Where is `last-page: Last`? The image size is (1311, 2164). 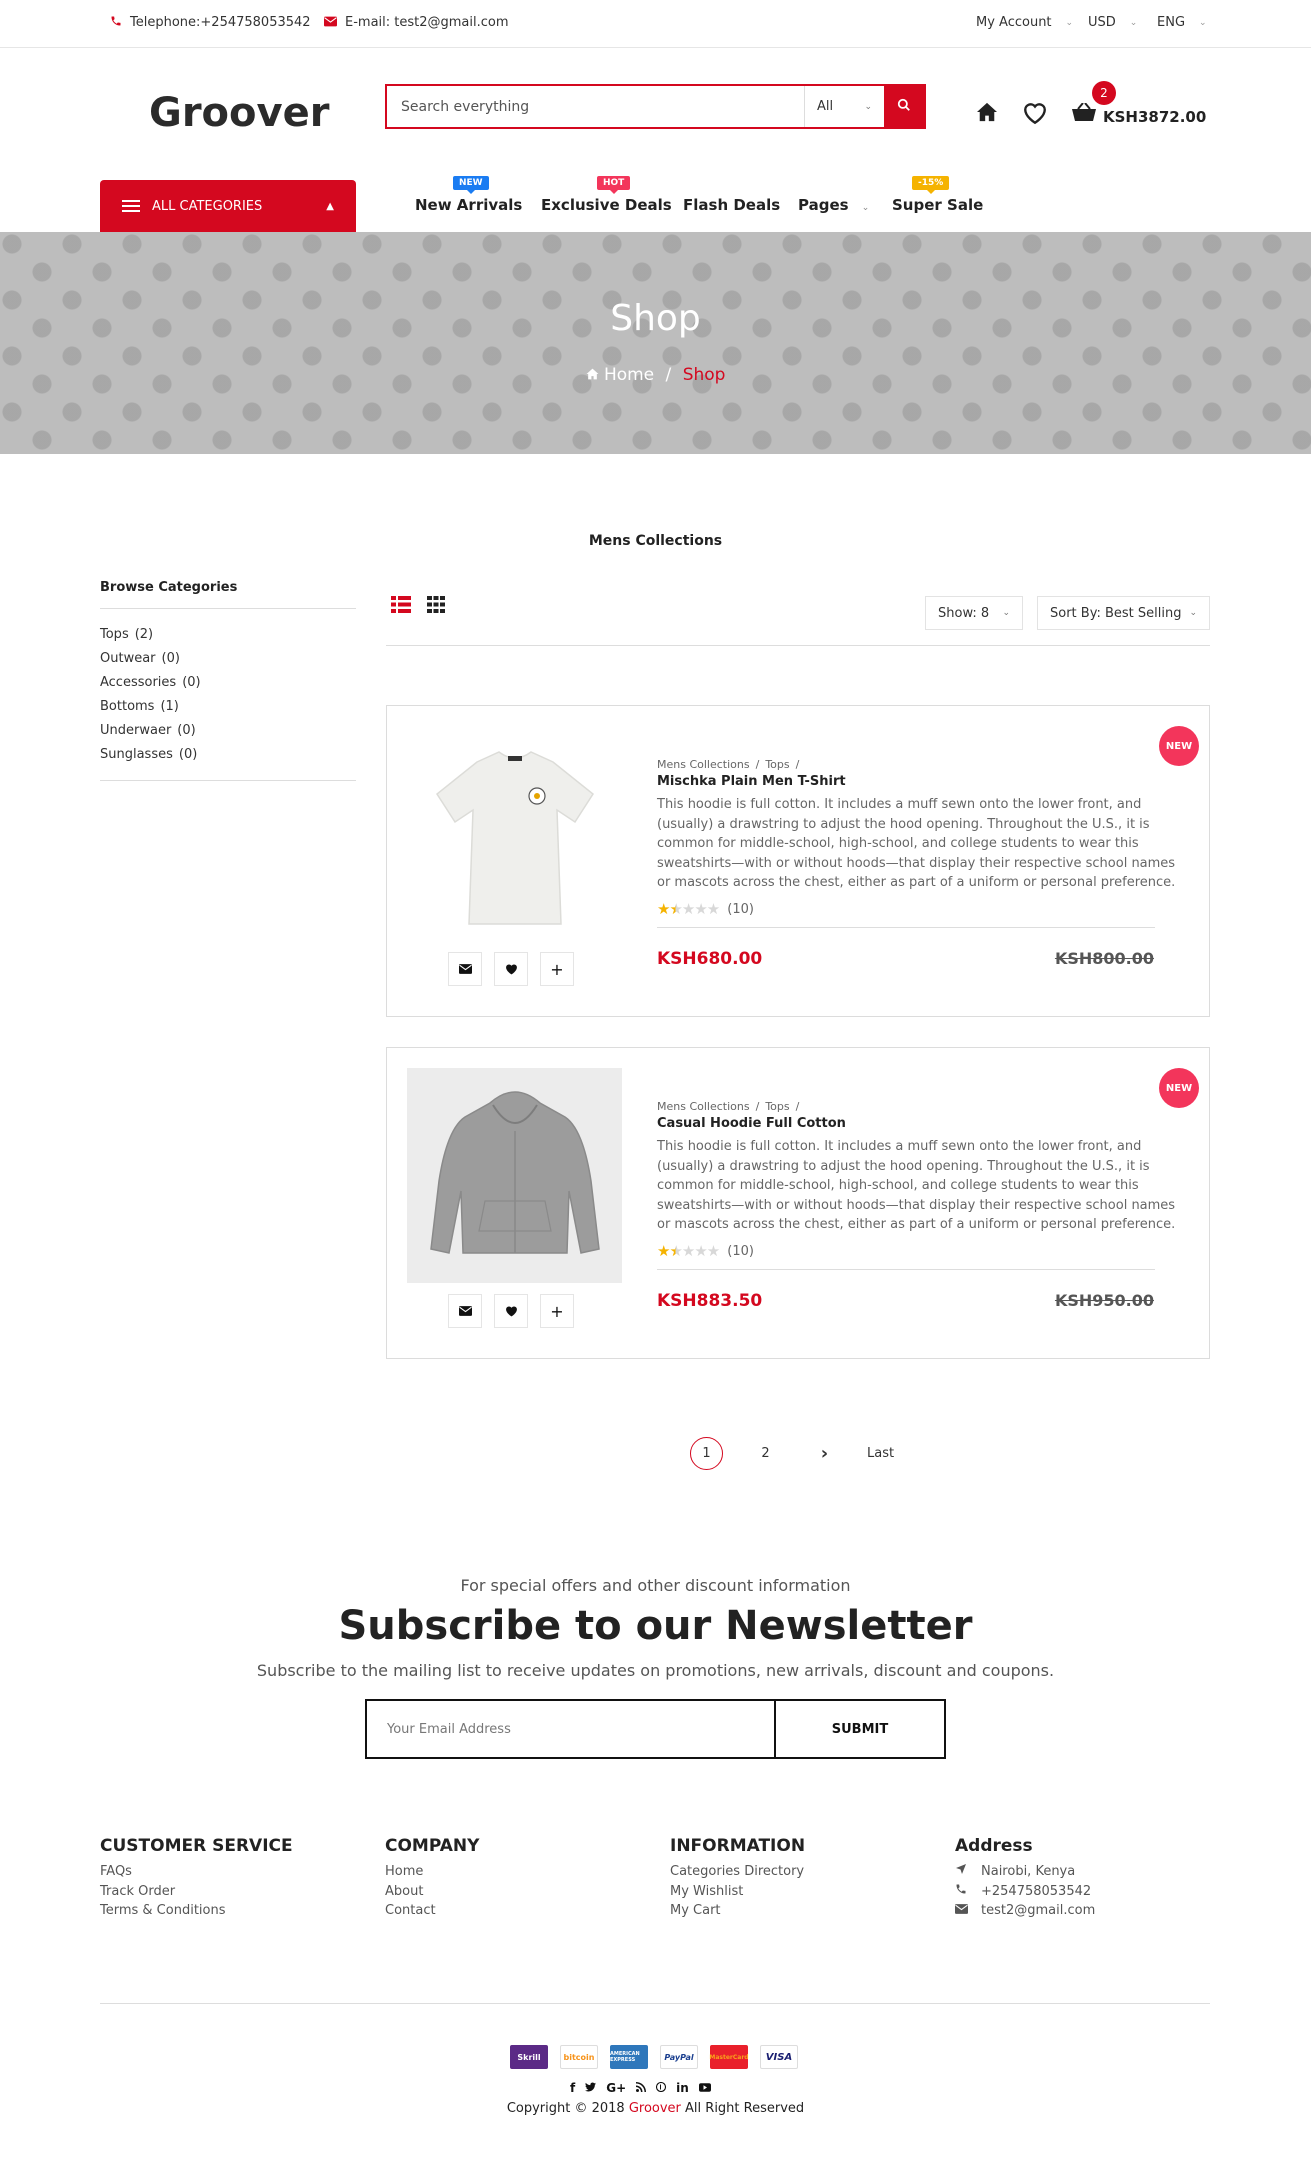
last-page: Last is located at coordinates (880, 1453).